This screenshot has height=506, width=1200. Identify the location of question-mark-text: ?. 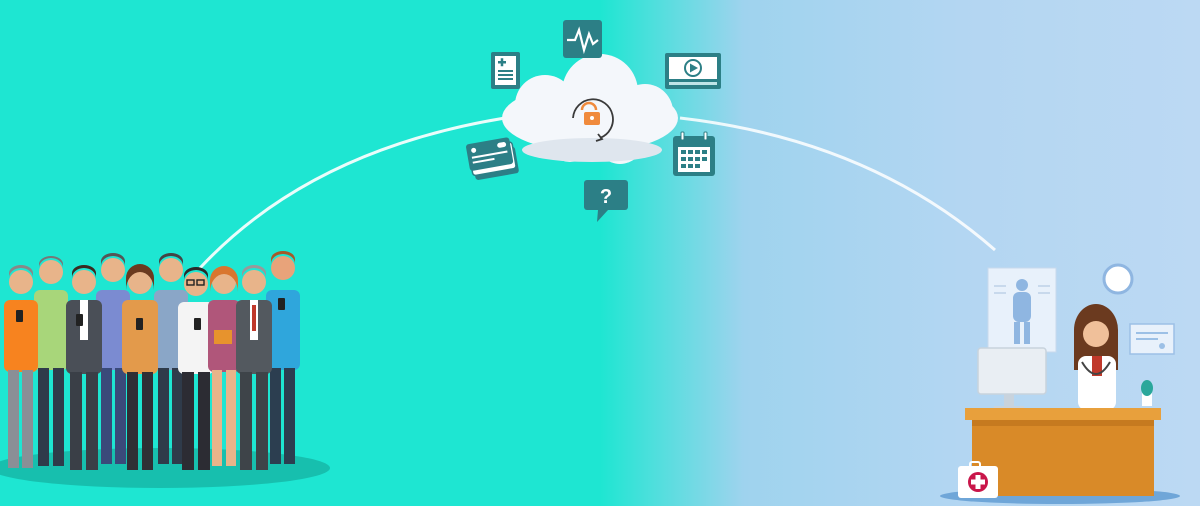
(606, 197).